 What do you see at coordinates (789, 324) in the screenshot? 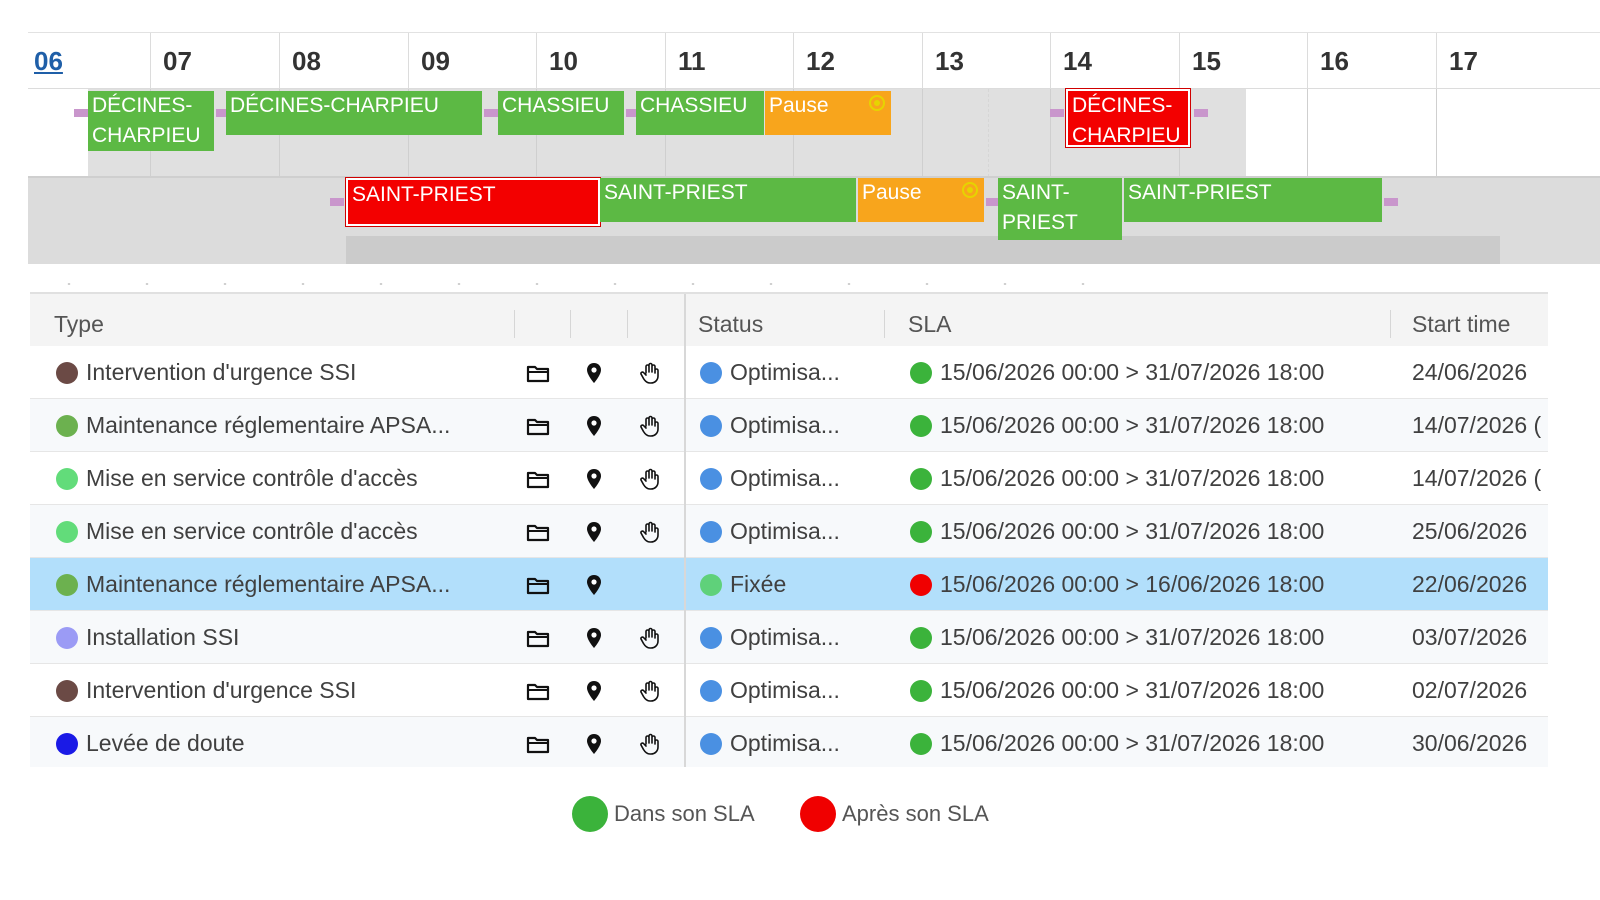
I see `table-header: Type Status SLA Start time` at bounding box center [789, 324].